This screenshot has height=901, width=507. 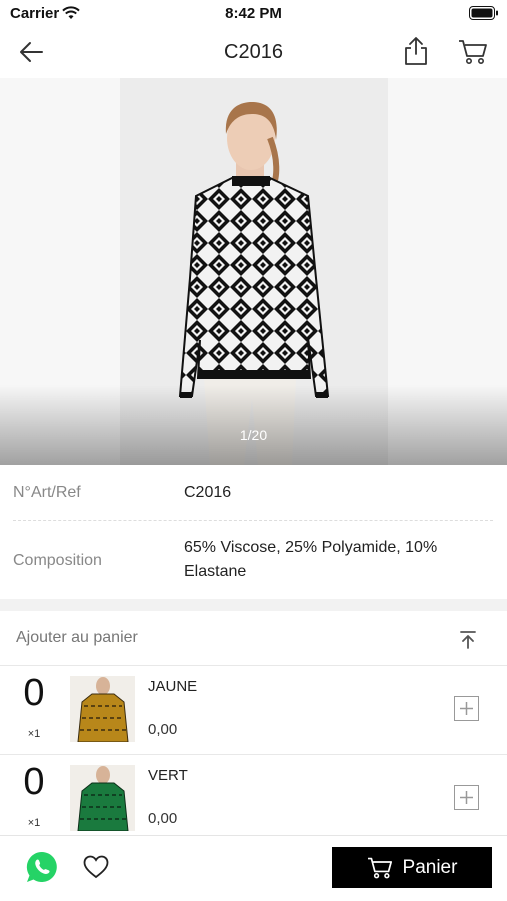 I want to click on battery-icon, so click(x=484, y=15).